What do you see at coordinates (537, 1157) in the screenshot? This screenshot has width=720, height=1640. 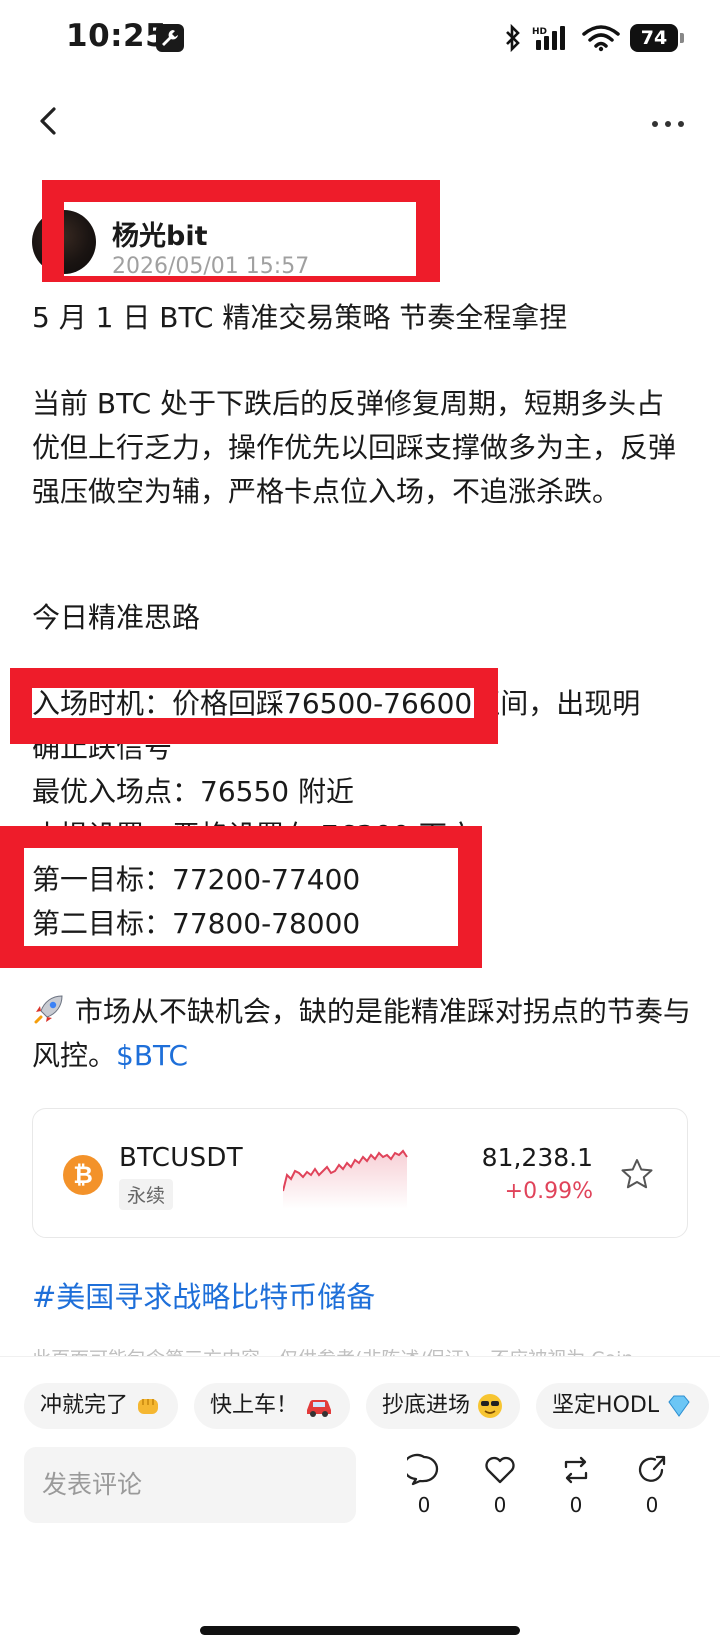 I see `ticker-price: 81,238.1` at bounding box center [537, 1157].